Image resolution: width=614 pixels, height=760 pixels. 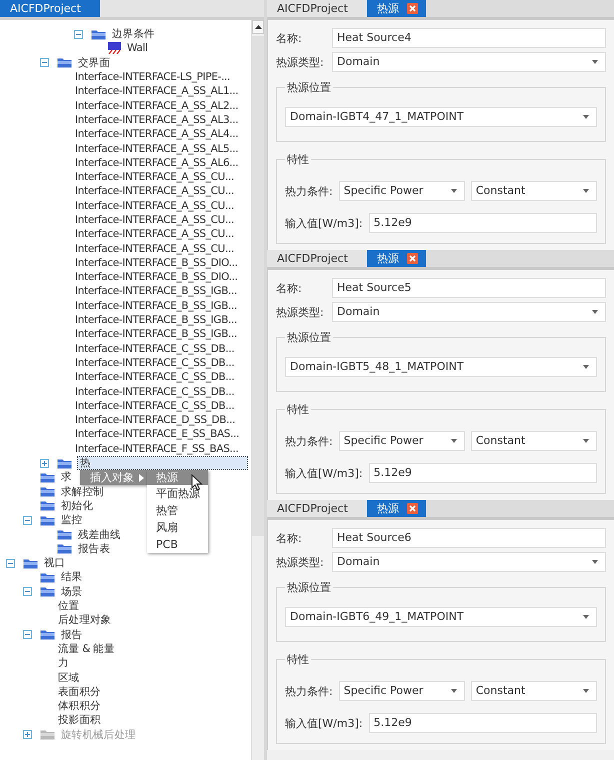 What do you see at coordinates (72, 577) in the screenshot?
I see `tree-item: 结果` at bounding box center [72, 577].